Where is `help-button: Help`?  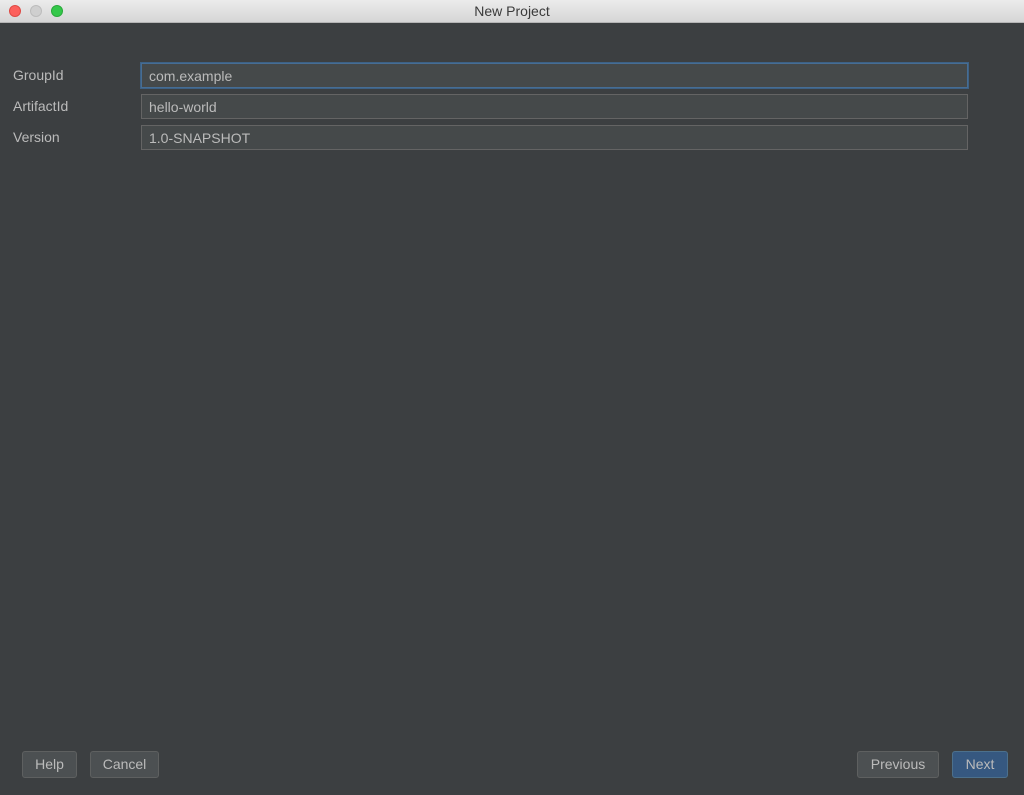 help-button: Help is located at coordinates (49, 764).